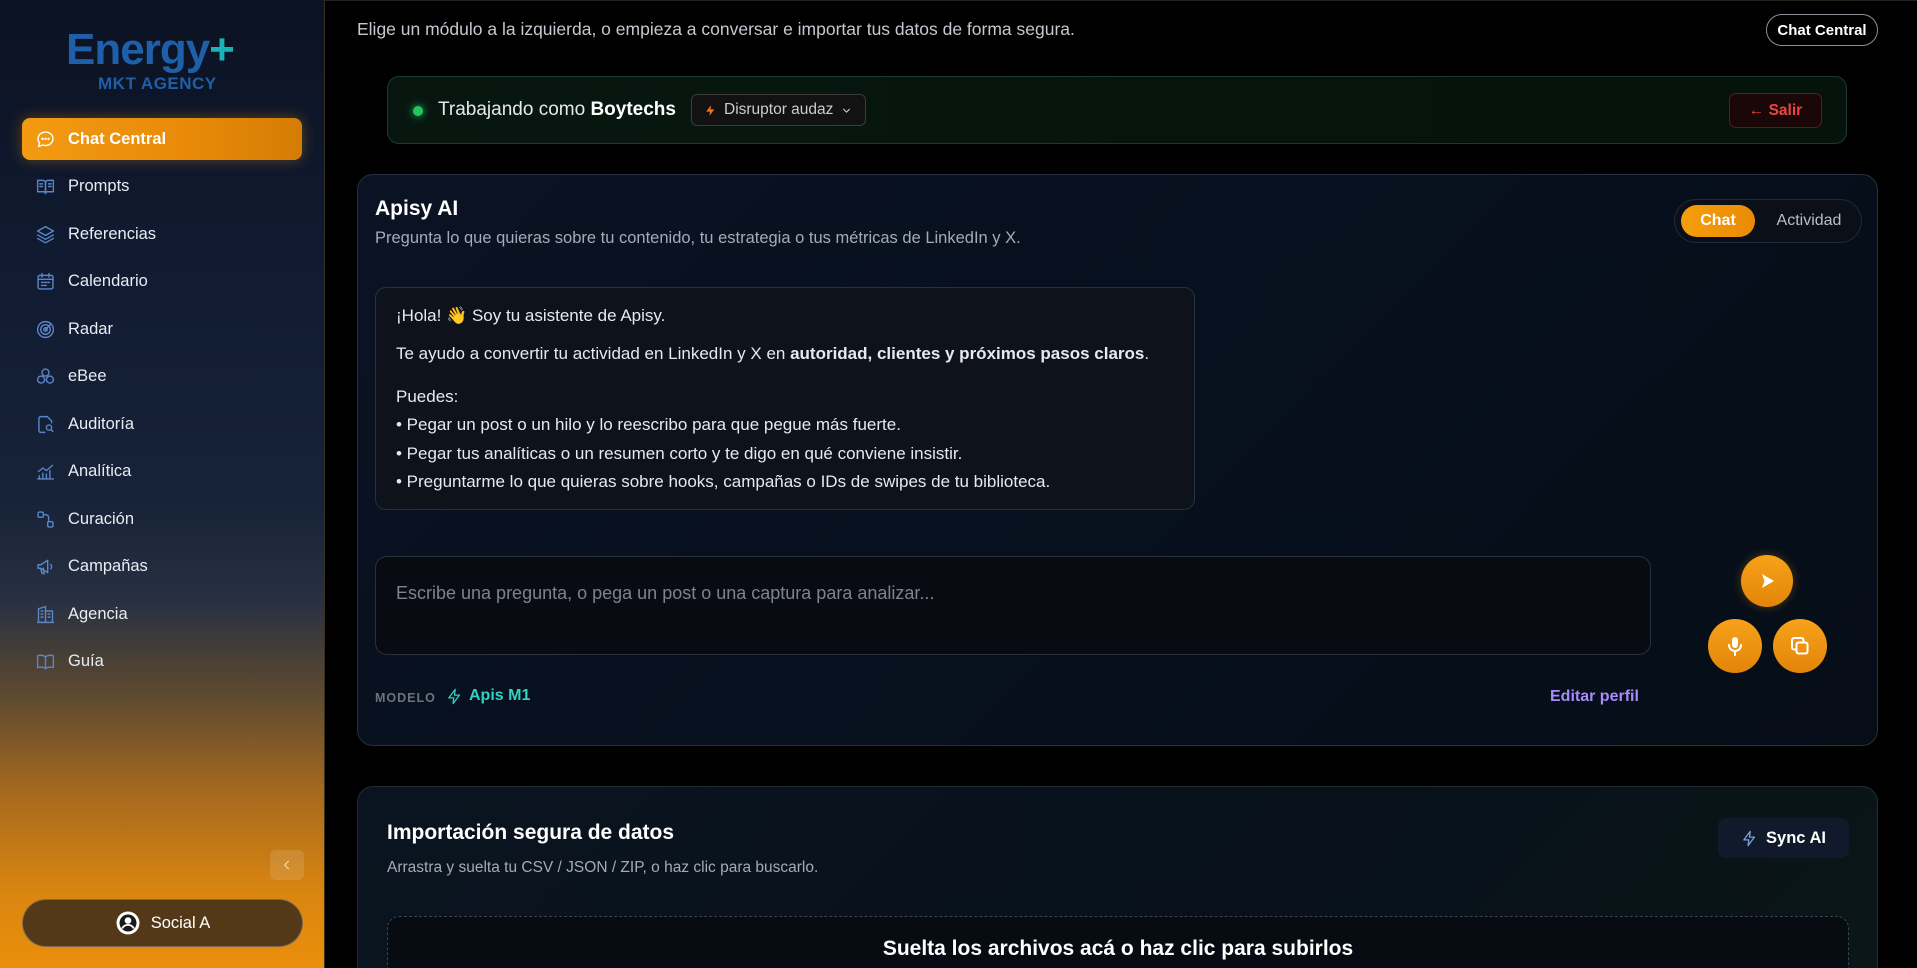  What do you see at coordinates (162, 614) in the screenshot?
I see `sidebar-item-agencia: Agencia` at bounding box center [162, 614].